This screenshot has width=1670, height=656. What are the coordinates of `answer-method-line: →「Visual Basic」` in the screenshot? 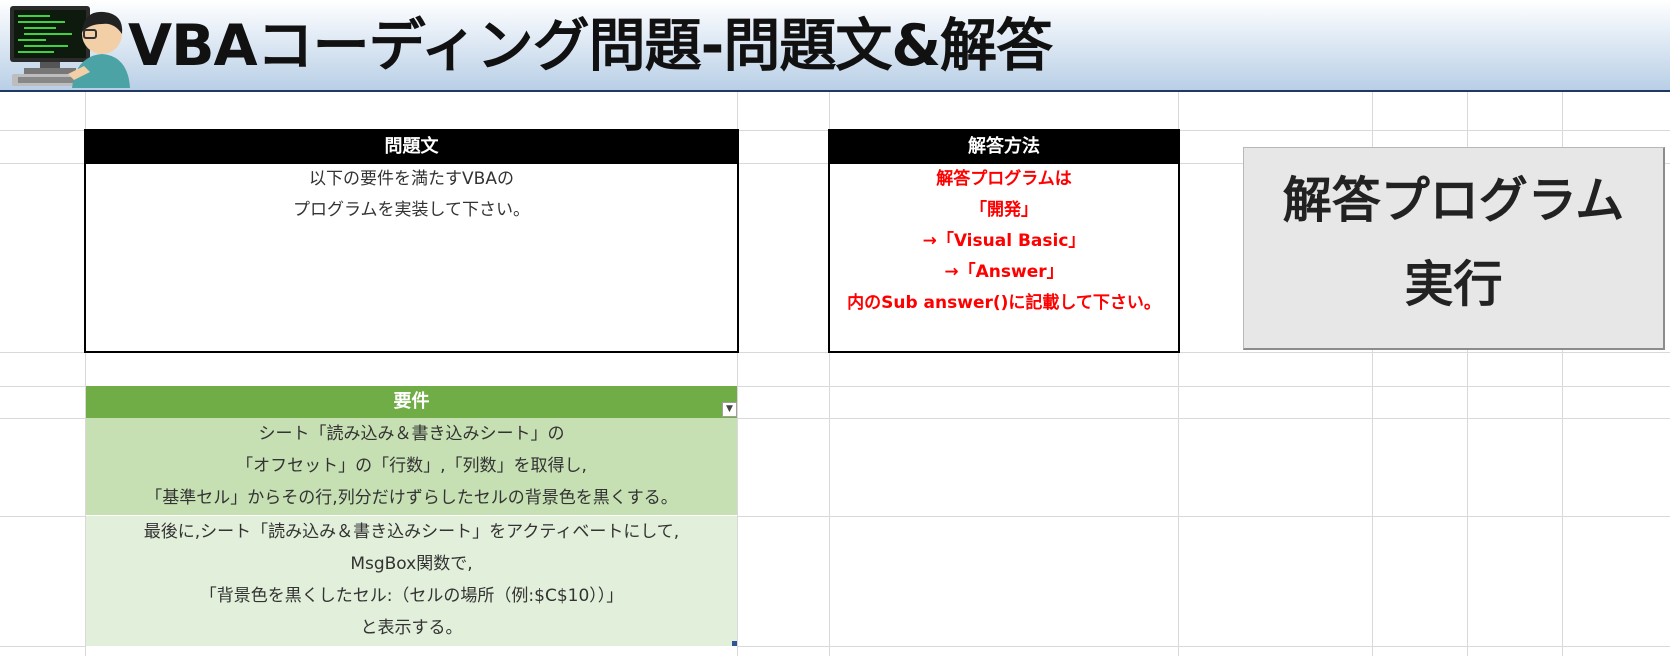 It's located at (1004, 241).